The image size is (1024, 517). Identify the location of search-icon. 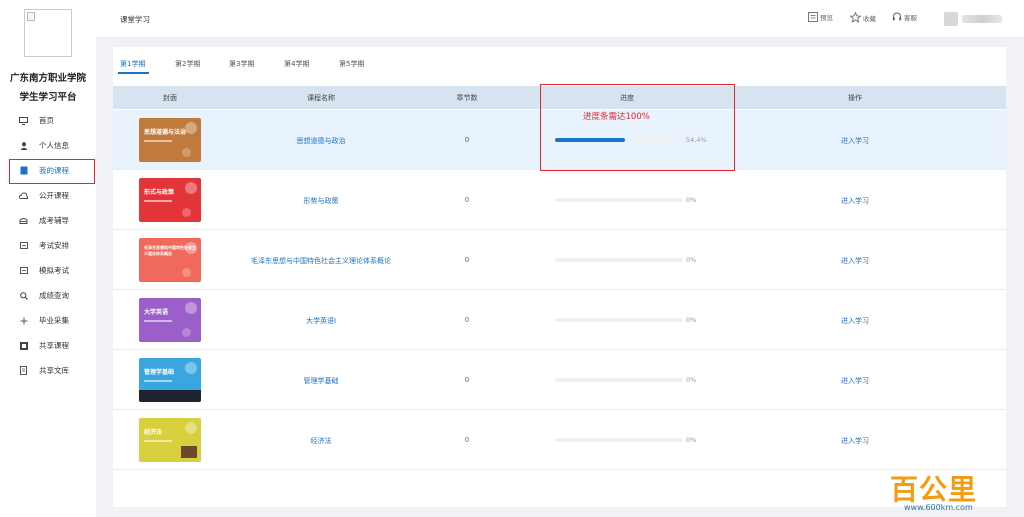
(23, 295).